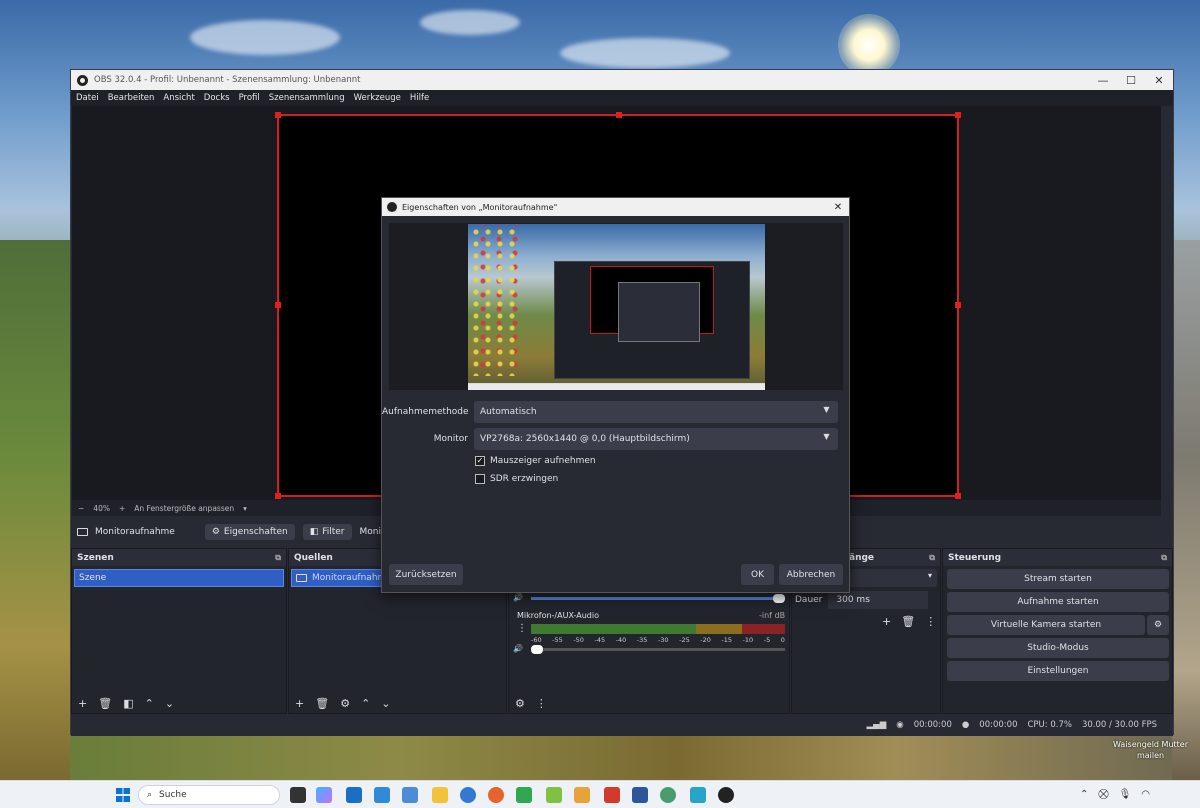  I want to click on virtual-camera-settings-button: ⚙, so click(1158, 625).